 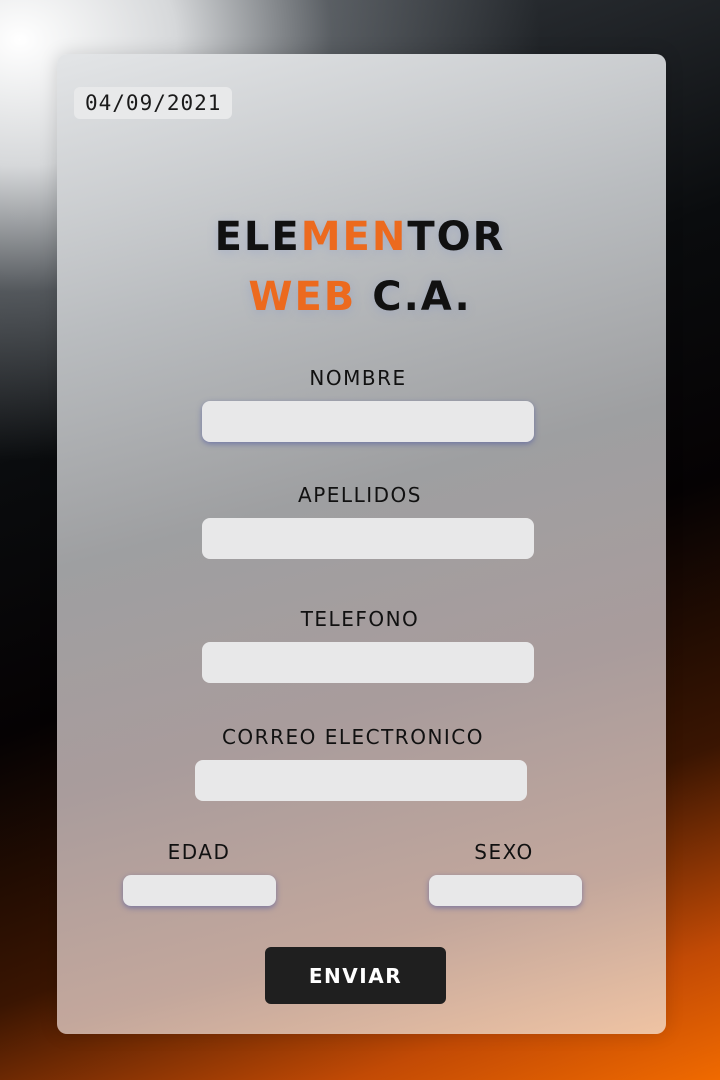 What do you see at coordinates (354, 237) in the screenshot?
I see `brand-part-accent: MEN` at bounding box center [354, 237].